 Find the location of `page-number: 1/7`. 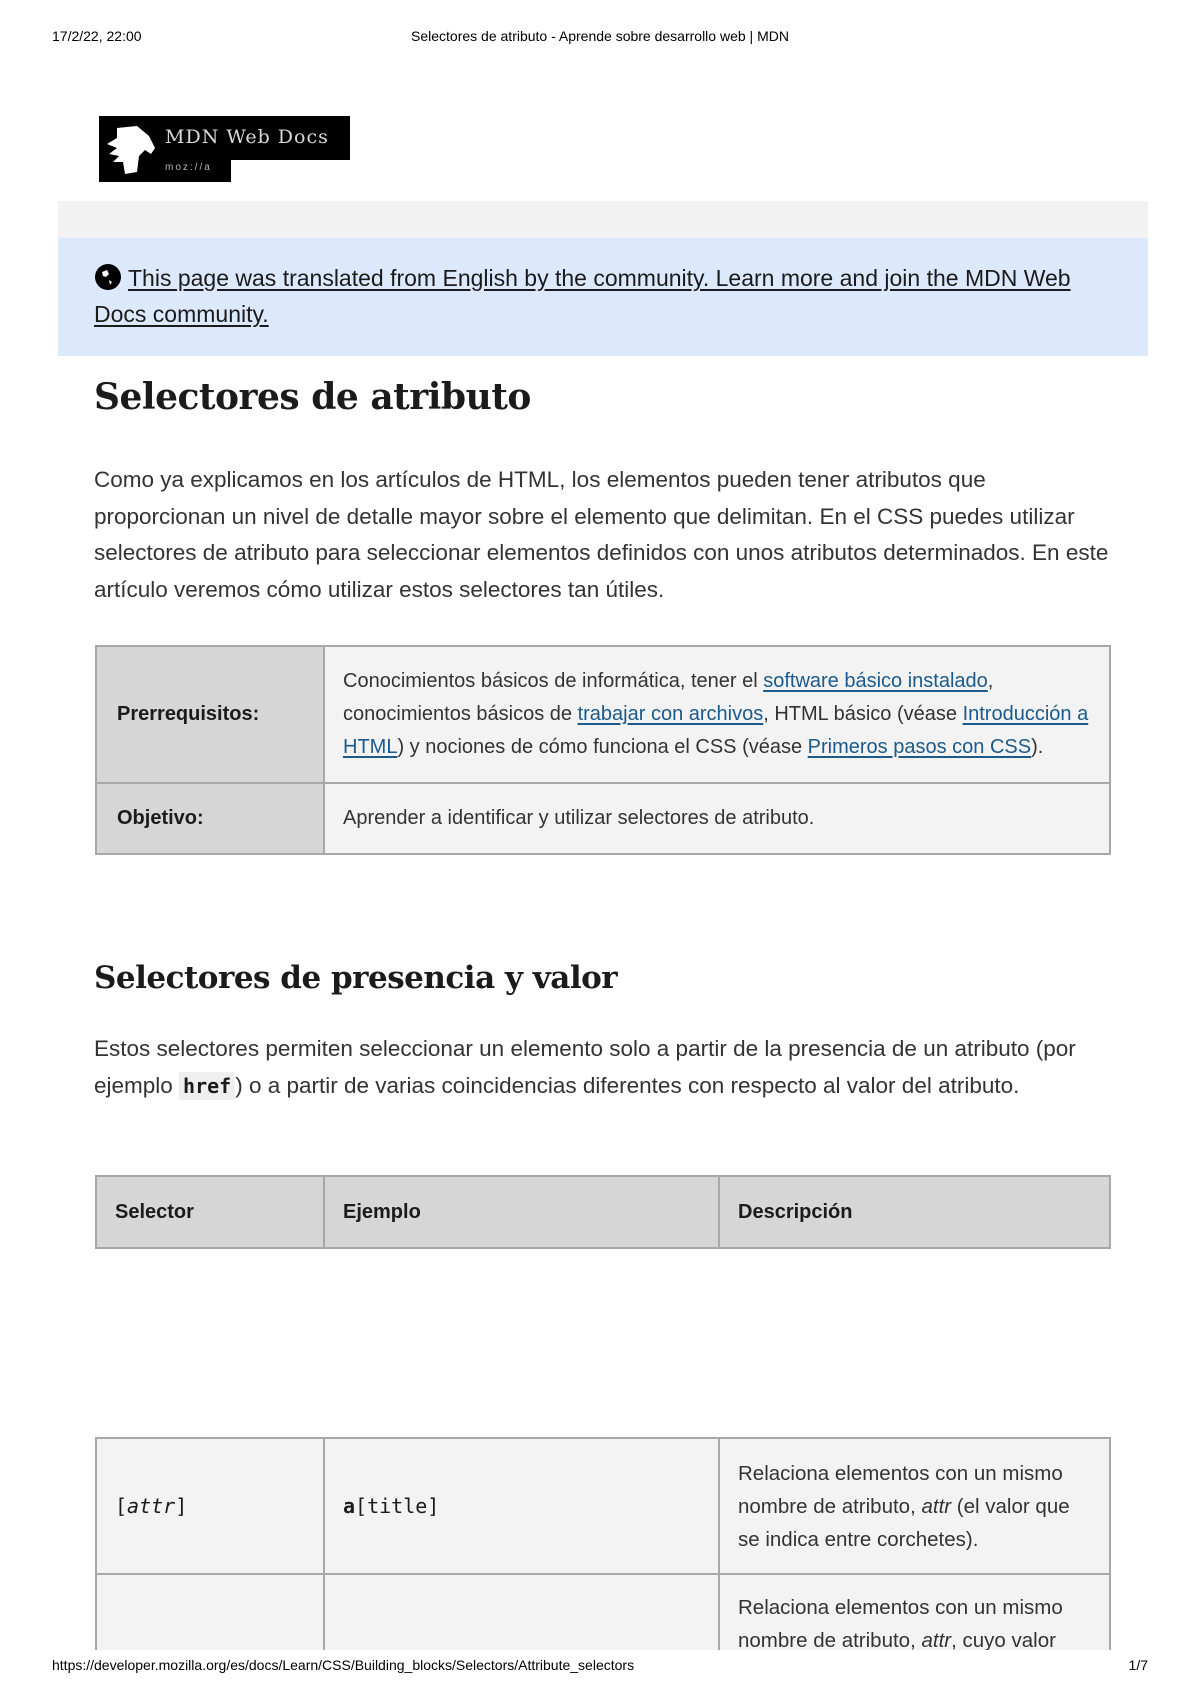

page-number: 1/7 is located at coordinates (1138, 1665).